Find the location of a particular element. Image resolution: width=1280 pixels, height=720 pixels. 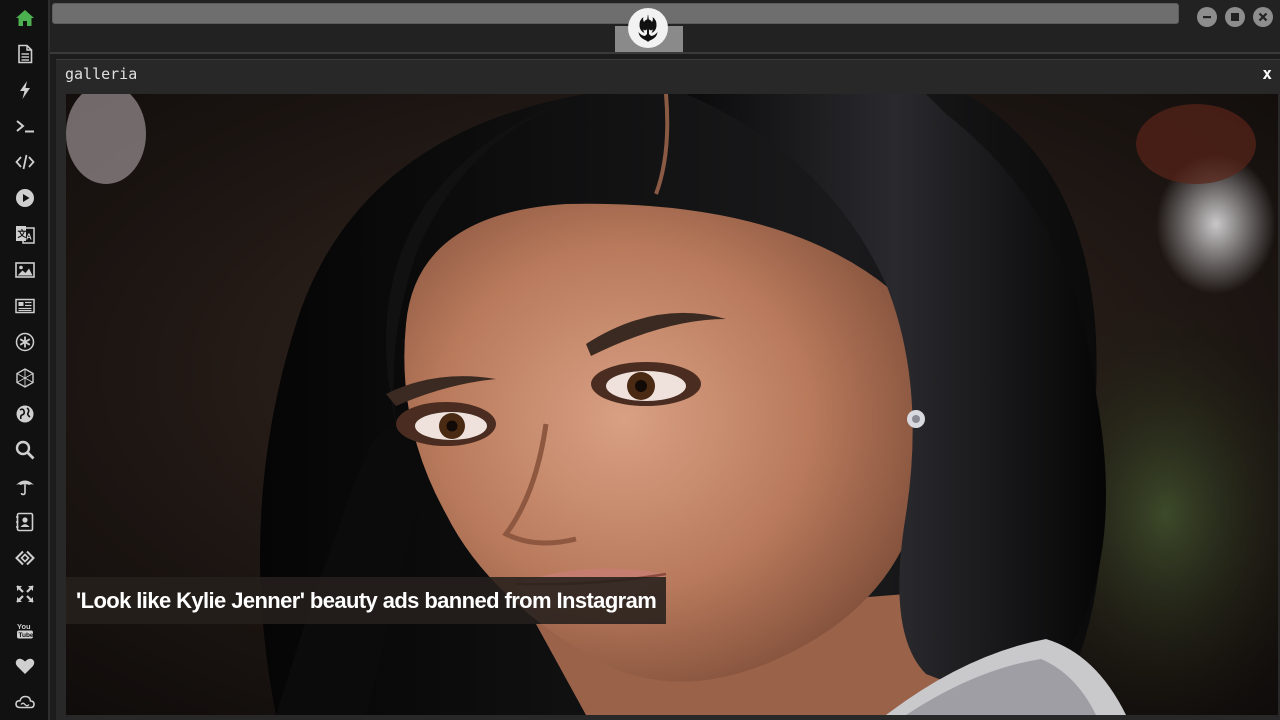

search-icon is located at coordinates (25, 450).